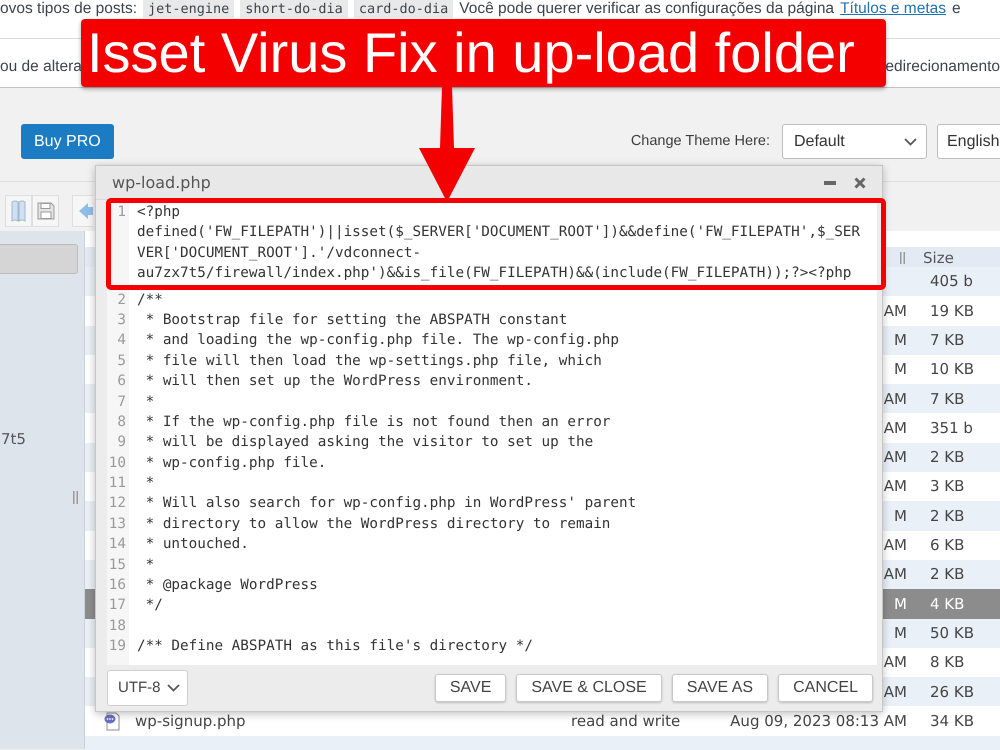 This screenshot has height=750, width=1000. Describe the element at coordinates (404, 9) in the screenshot. I see `code-tag: card-do-dia` at that location.